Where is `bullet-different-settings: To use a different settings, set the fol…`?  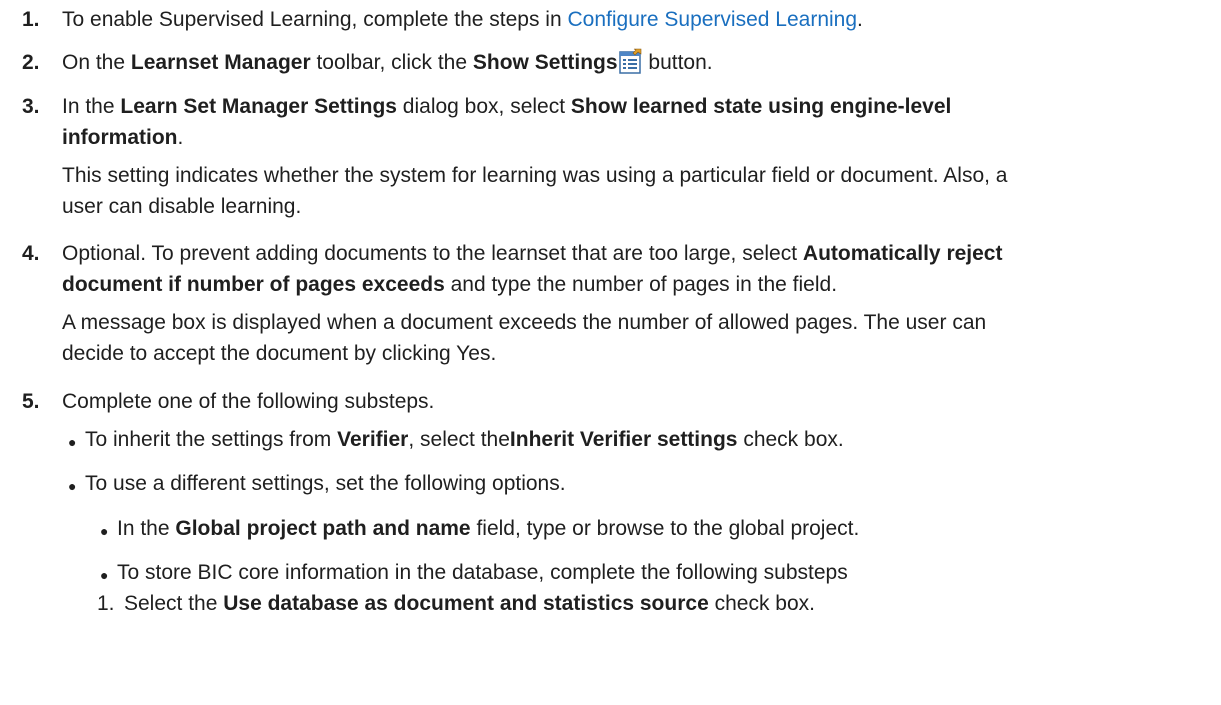 bullet-different-settings: To use a different settings, set the fol… is located at coordinates (325, 483).